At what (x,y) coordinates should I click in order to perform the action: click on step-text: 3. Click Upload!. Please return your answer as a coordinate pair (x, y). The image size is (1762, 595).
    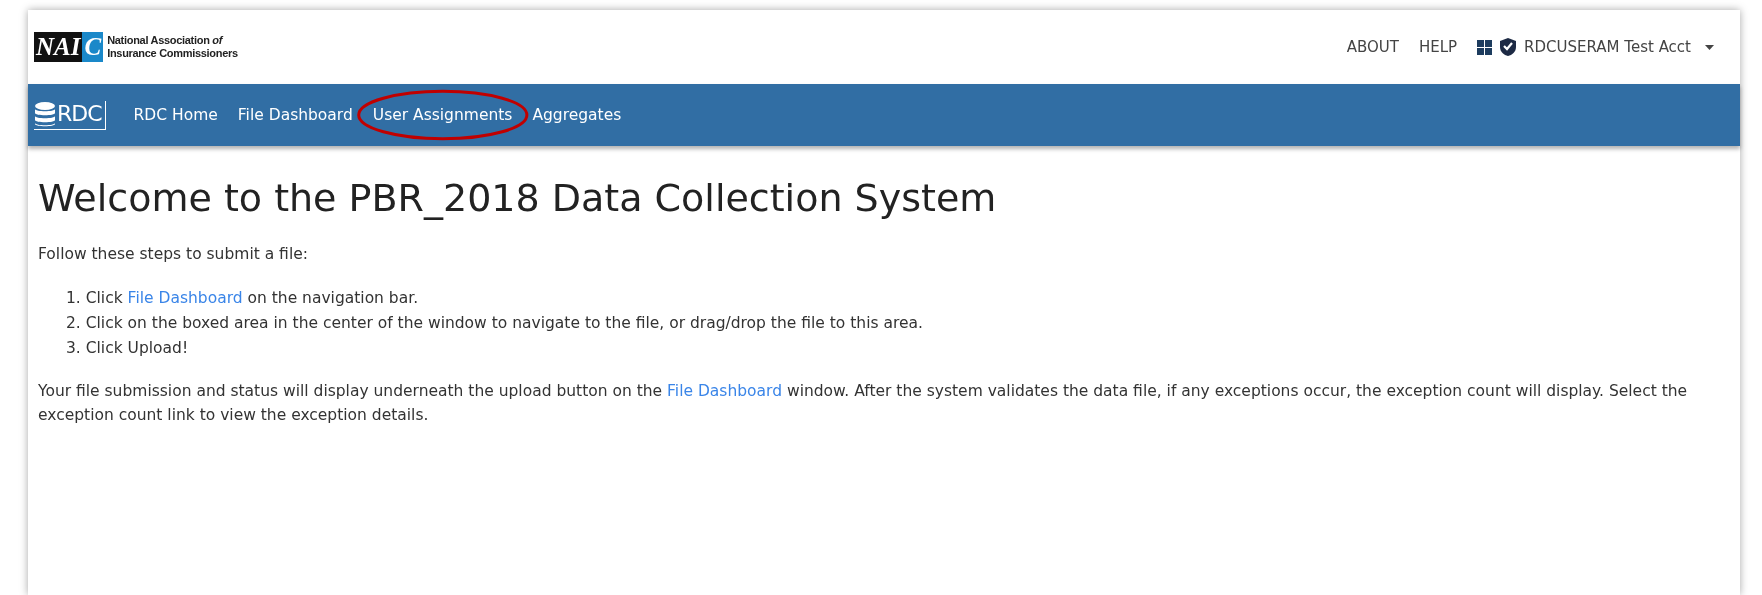
    Looking at the image, I should click on (128, 348).